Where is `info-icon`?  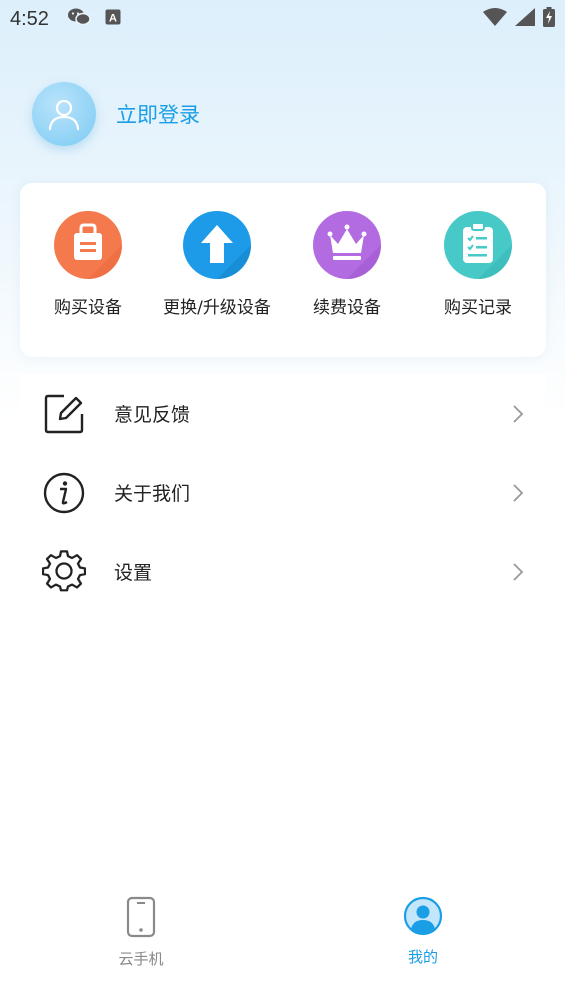
info-icon is located at coordinates (64, 493).